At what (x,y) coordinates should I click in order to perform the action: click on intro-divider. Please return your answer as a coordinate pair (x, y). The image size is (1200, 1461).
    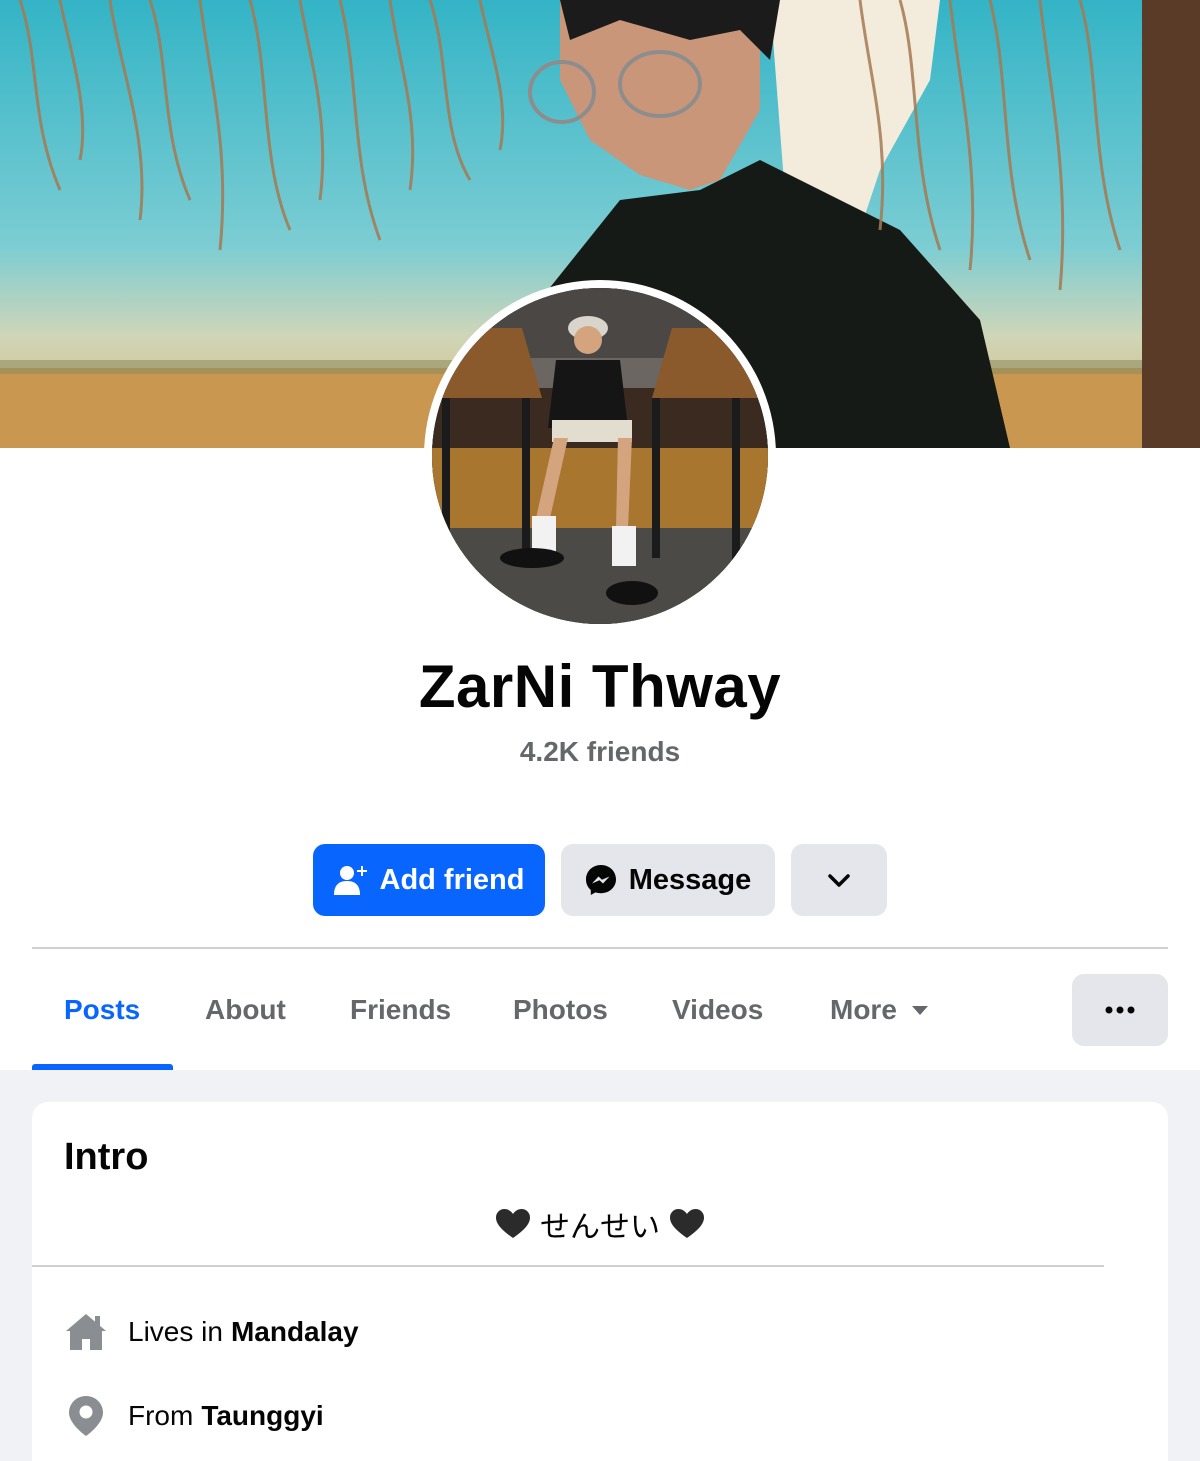
    Looking at the image, I should click on (568, 1266).